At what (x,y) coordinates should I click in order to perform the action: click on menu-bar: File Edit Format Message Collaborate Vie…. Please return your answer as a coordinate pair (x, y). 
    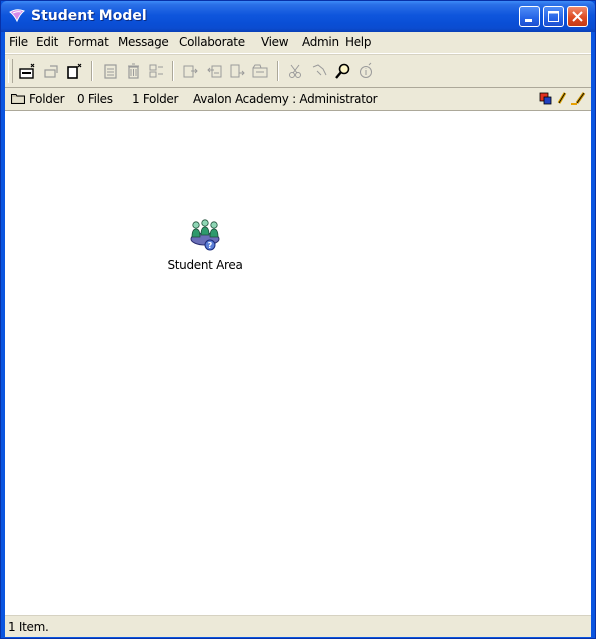
    Looking at the image, I should click on (298, 43).